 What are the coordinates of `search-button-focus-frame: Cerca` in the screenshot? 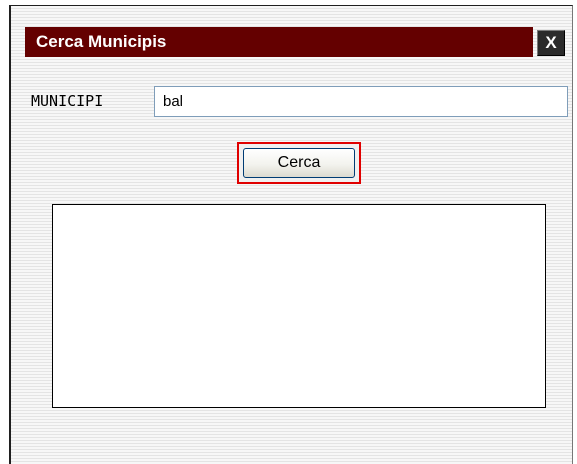 It's located at (299, 163).